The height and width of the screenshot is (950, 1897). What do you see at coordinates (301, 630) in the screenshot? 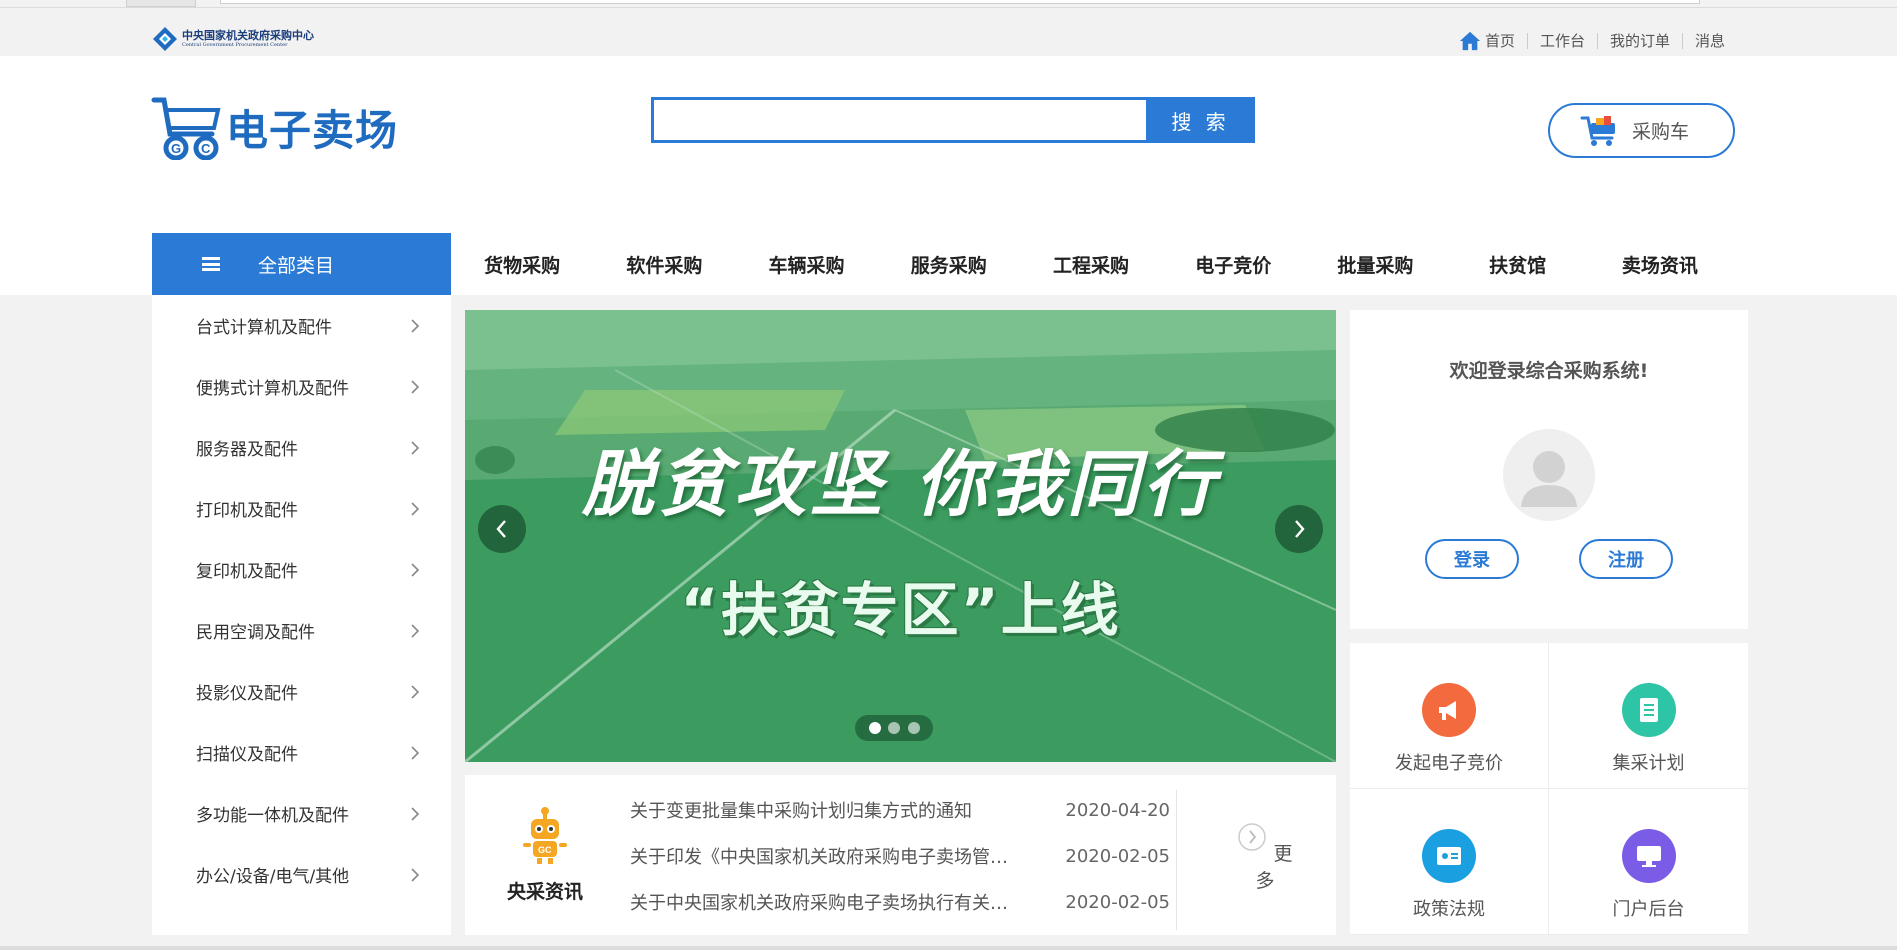
I see `category-item: 民用空调及配件` at bounding box center [301, 630].